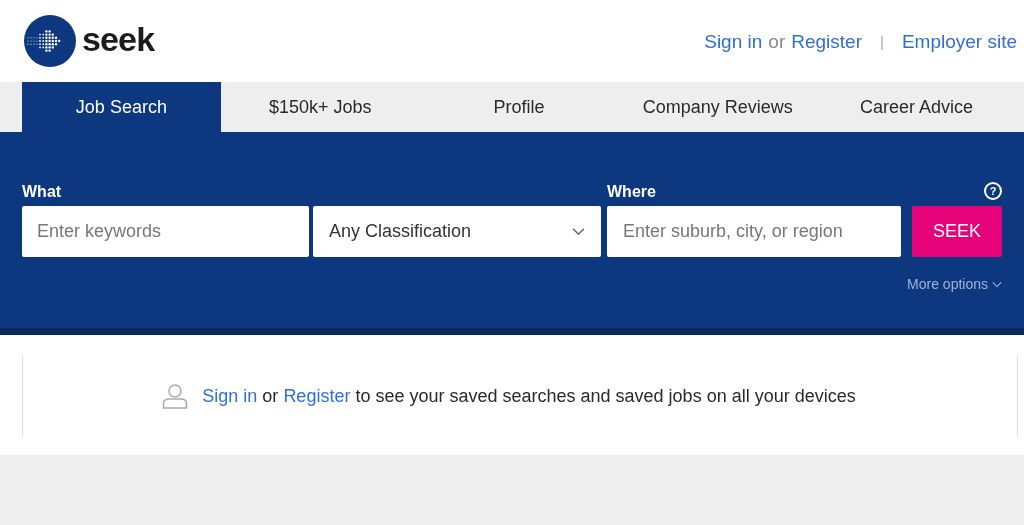 The image size is (1024, 525). What do you see at coordinates (121, 107) in the screenshot?
I see `nav-tab: Job Search` at bounding box center [121, 107].